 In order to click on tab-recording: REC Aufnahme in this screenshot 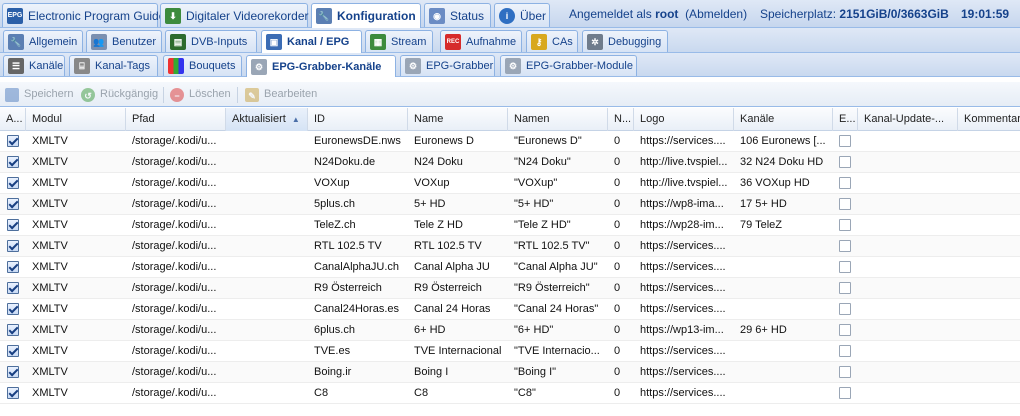, I will do `click(481, 41)`.